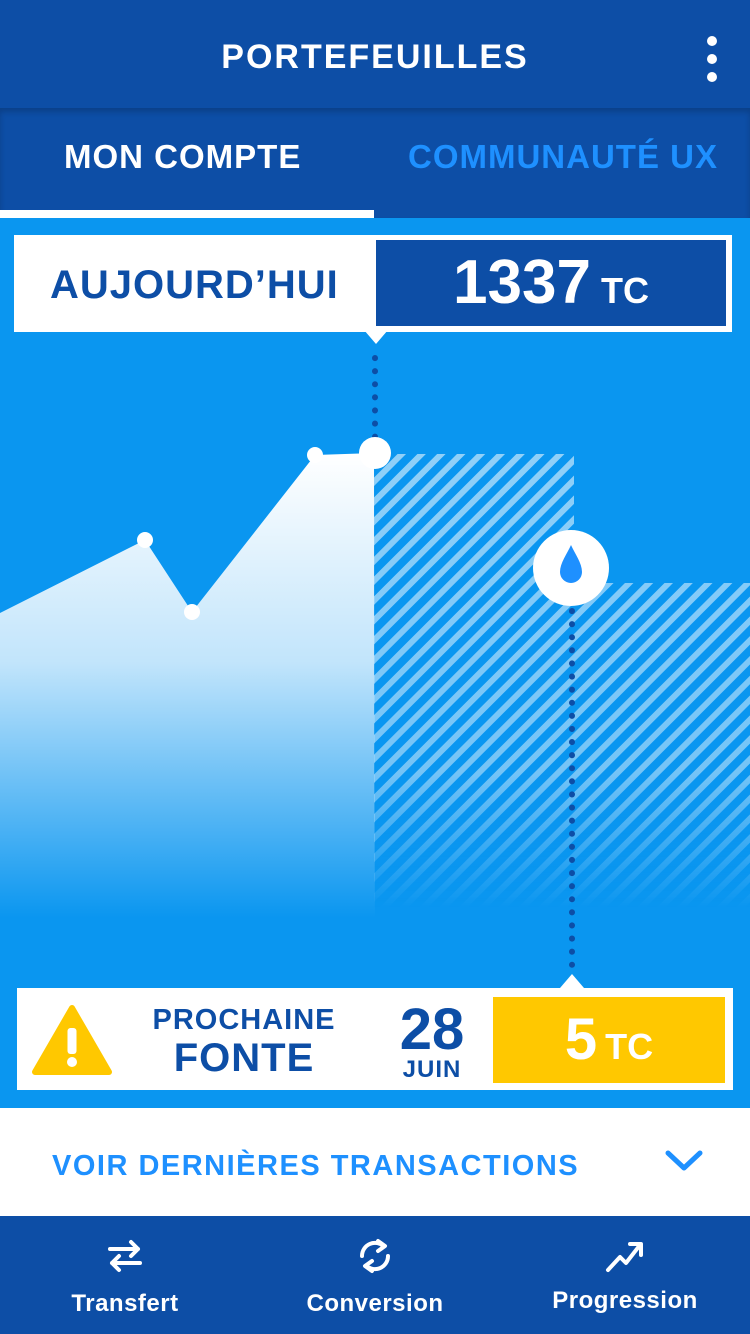  What do you see at coordinates (125, 1275) in the screenshot?
I see `nav-transfert: Transfert` at bounding box center [125, 1275].